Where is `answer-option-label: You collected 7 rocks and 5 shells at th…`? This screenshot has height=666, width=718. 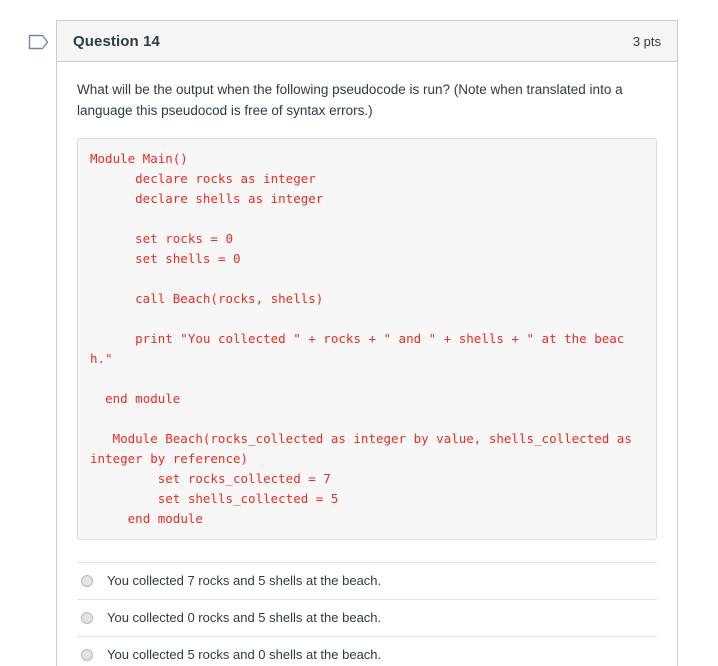 answer-option-label: You collected 7 rocks and 5 shells at th… is located at coordinates (244, 580).